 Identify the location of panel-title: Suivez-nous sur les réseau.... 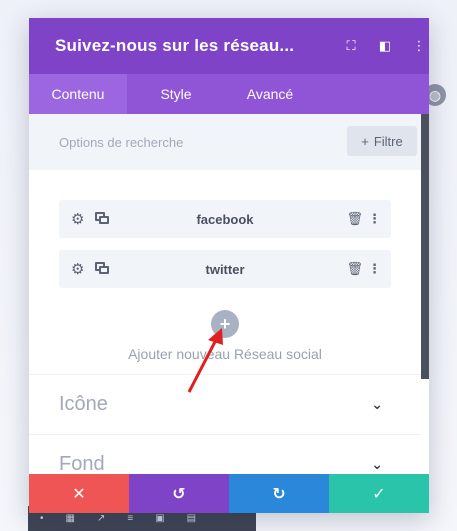
(175, 45).